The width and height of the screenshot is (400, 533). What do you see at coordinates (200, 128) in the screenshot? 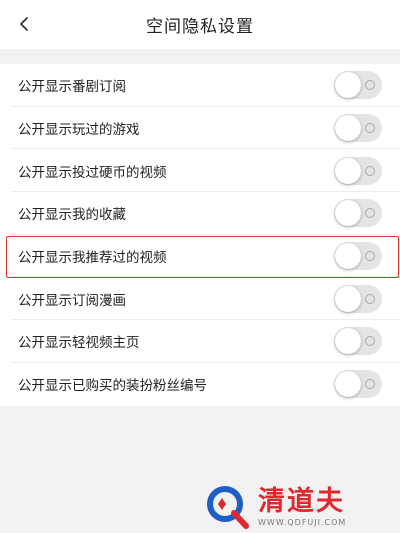
I see `setting-row-played-games: 公开显示玩过的游戏` at bounding box center [200, 128].